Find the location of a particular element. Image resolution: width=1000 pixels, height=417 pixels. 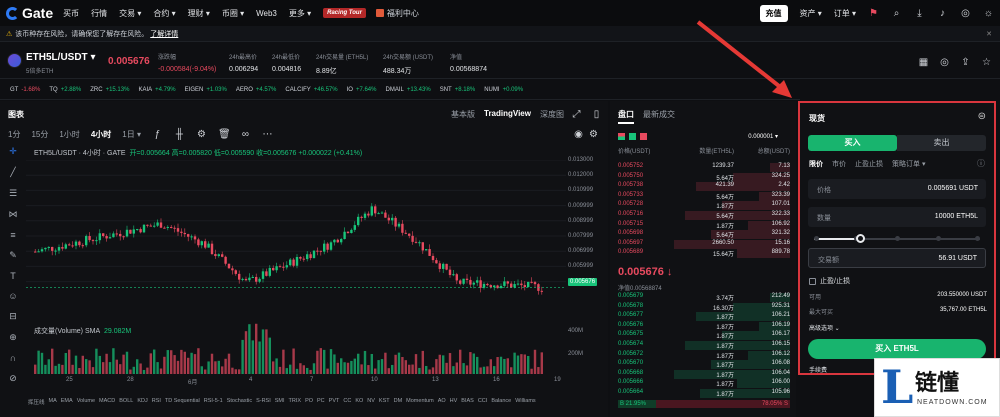

deposit-button: 充值 is located at coordinates (773, 13).